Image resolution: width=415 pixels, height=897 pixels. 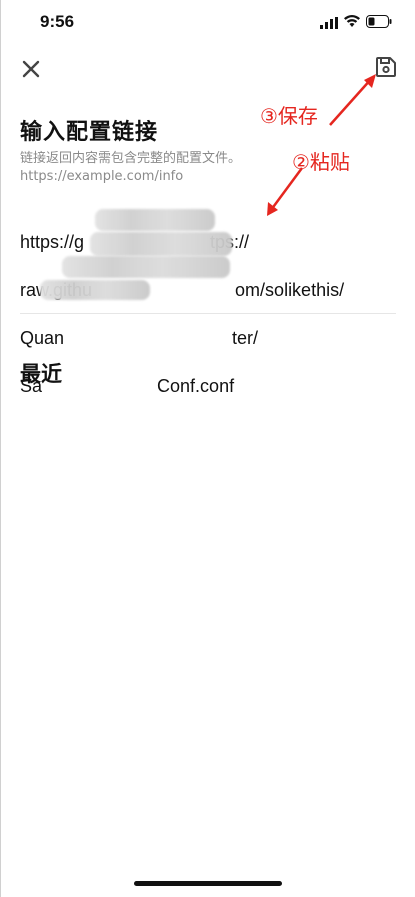 I want to click on recent-section-title: 最近, so click(x=41, y=374).